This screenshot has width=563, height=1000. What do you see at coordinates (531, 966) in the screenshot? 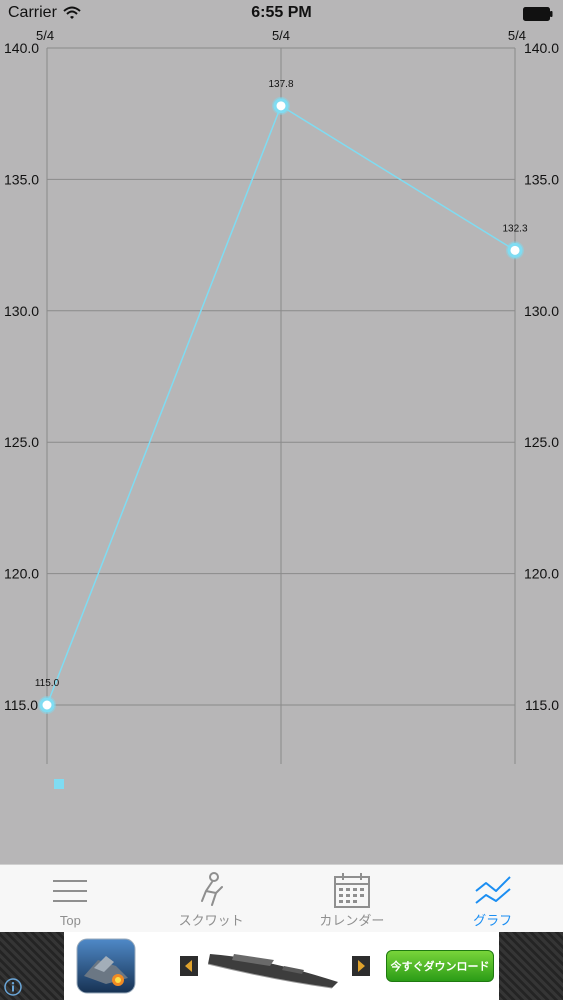
I see `ad-side-panel-right` at bounding box center [531, 966].